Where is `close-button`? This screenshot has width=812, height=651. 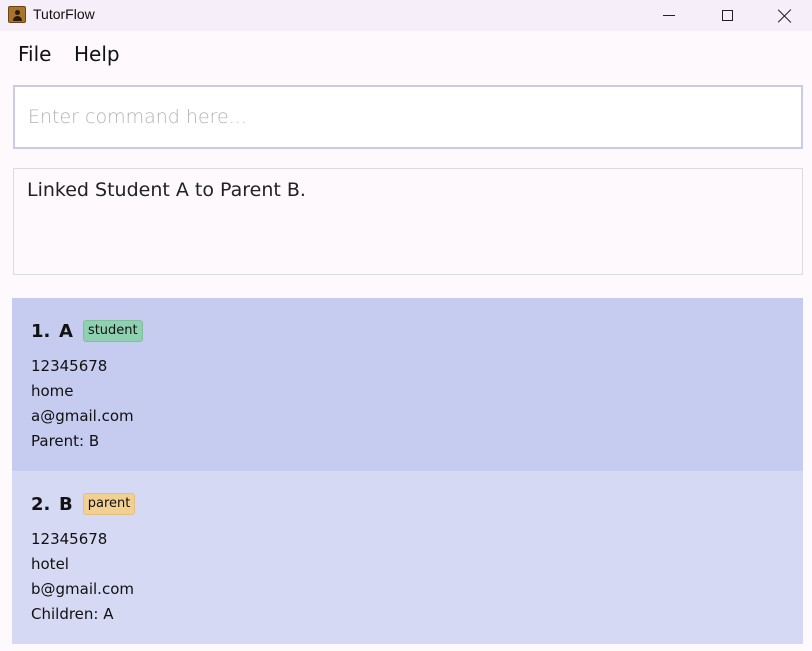
close-button is located at coordinates (784, 15).